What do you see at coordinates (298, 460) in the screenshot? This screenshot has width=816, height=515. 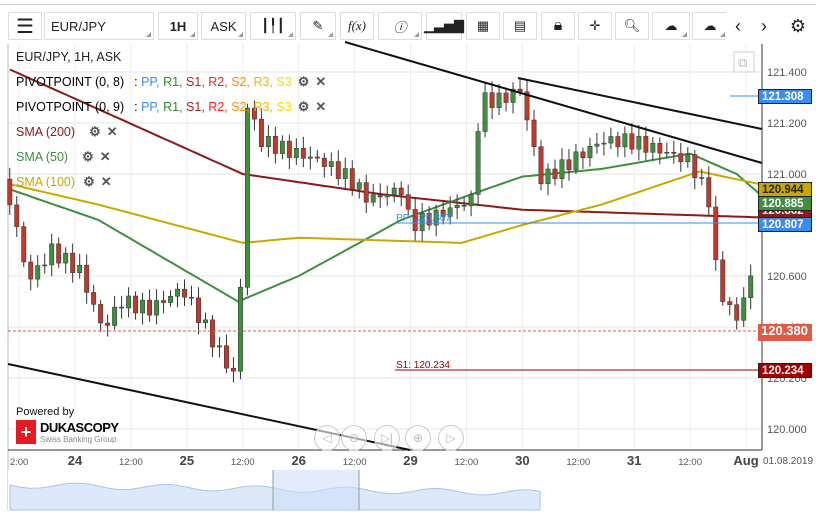 I see `time-tick: 26` at bounding box center [298, 460].